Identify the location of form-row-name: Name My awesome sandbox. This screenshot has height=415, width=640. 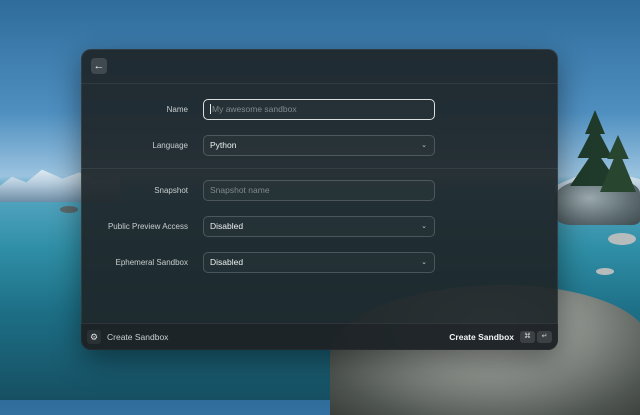
(319, 110).